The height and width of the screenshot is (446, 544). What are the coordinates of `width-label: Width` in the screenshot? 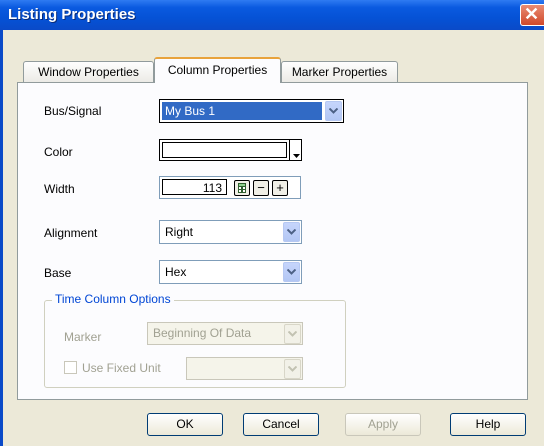 It's located at (59, 189).